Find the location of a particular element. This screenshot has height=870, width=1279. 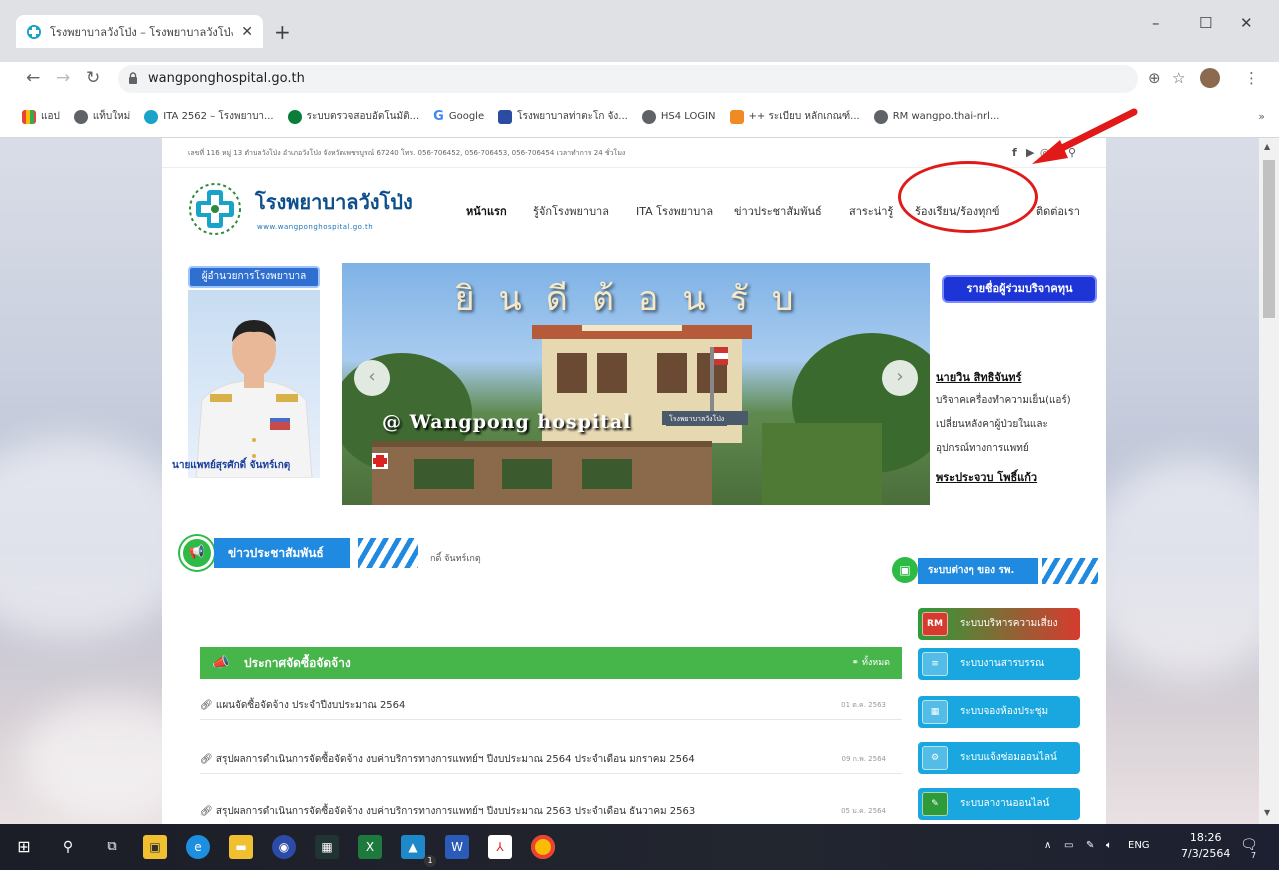

site-title: โรงพยาบาลวังโป่ง is located at coordinates (334, 202).